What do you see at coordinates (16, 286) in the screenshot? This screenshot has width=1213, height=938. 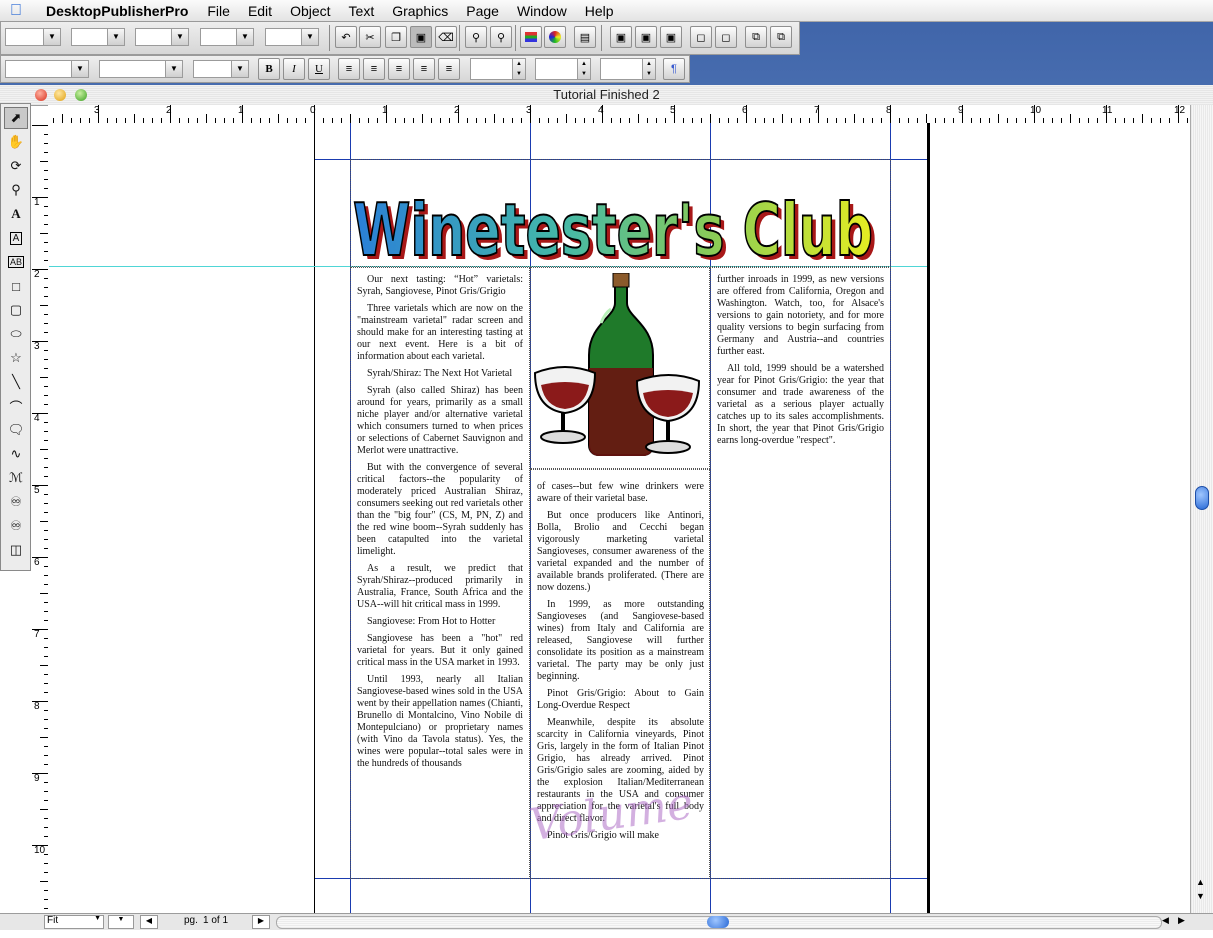 I see `rectangle-tool-icon: □` at bounding box center [16, 286].